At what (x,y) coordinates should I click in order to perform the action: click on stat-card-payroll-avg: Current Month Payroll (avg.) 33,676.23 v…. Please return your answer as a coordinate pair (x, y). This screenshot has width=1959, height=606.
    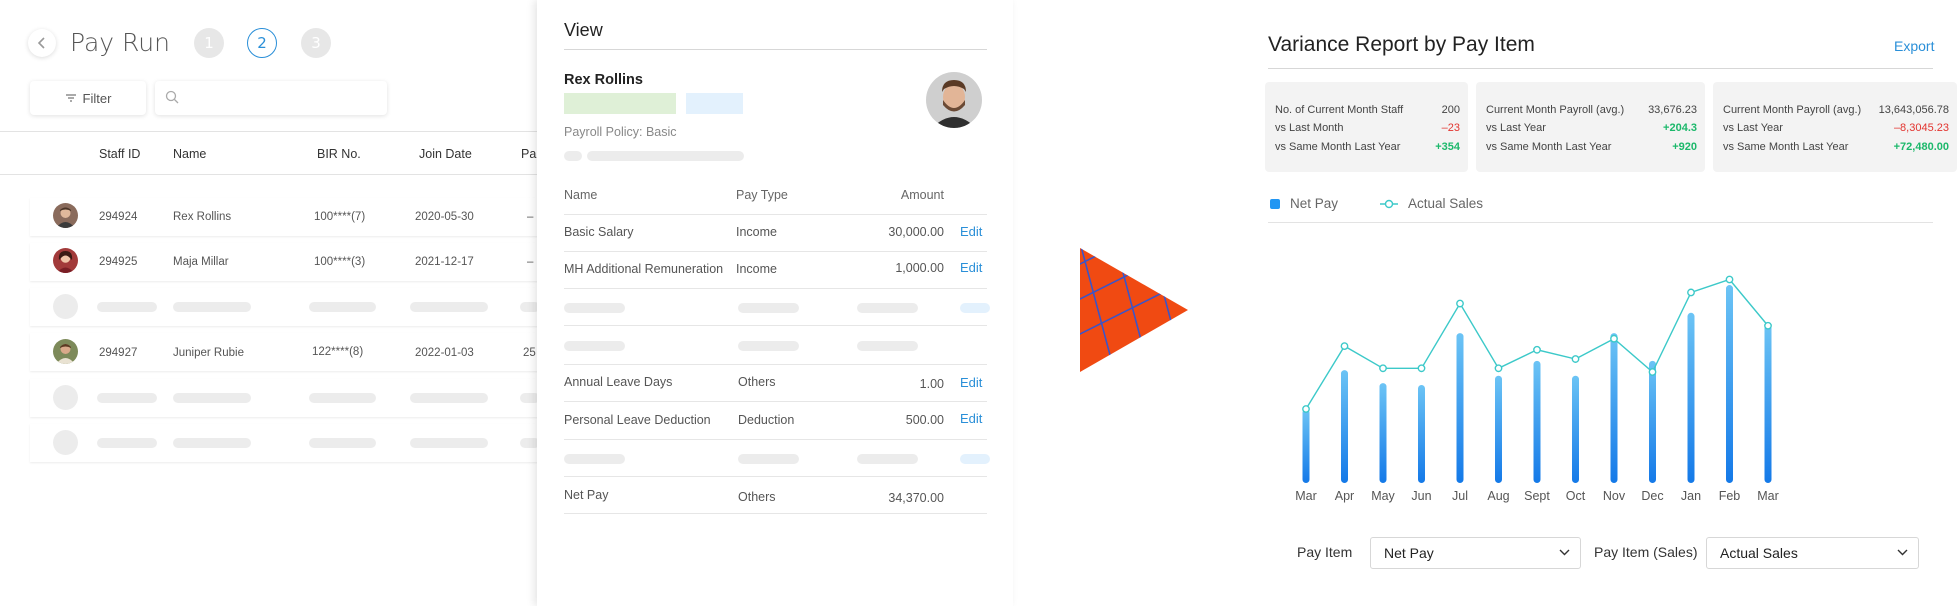
    Looking at the image, I should click on (1590, 127).